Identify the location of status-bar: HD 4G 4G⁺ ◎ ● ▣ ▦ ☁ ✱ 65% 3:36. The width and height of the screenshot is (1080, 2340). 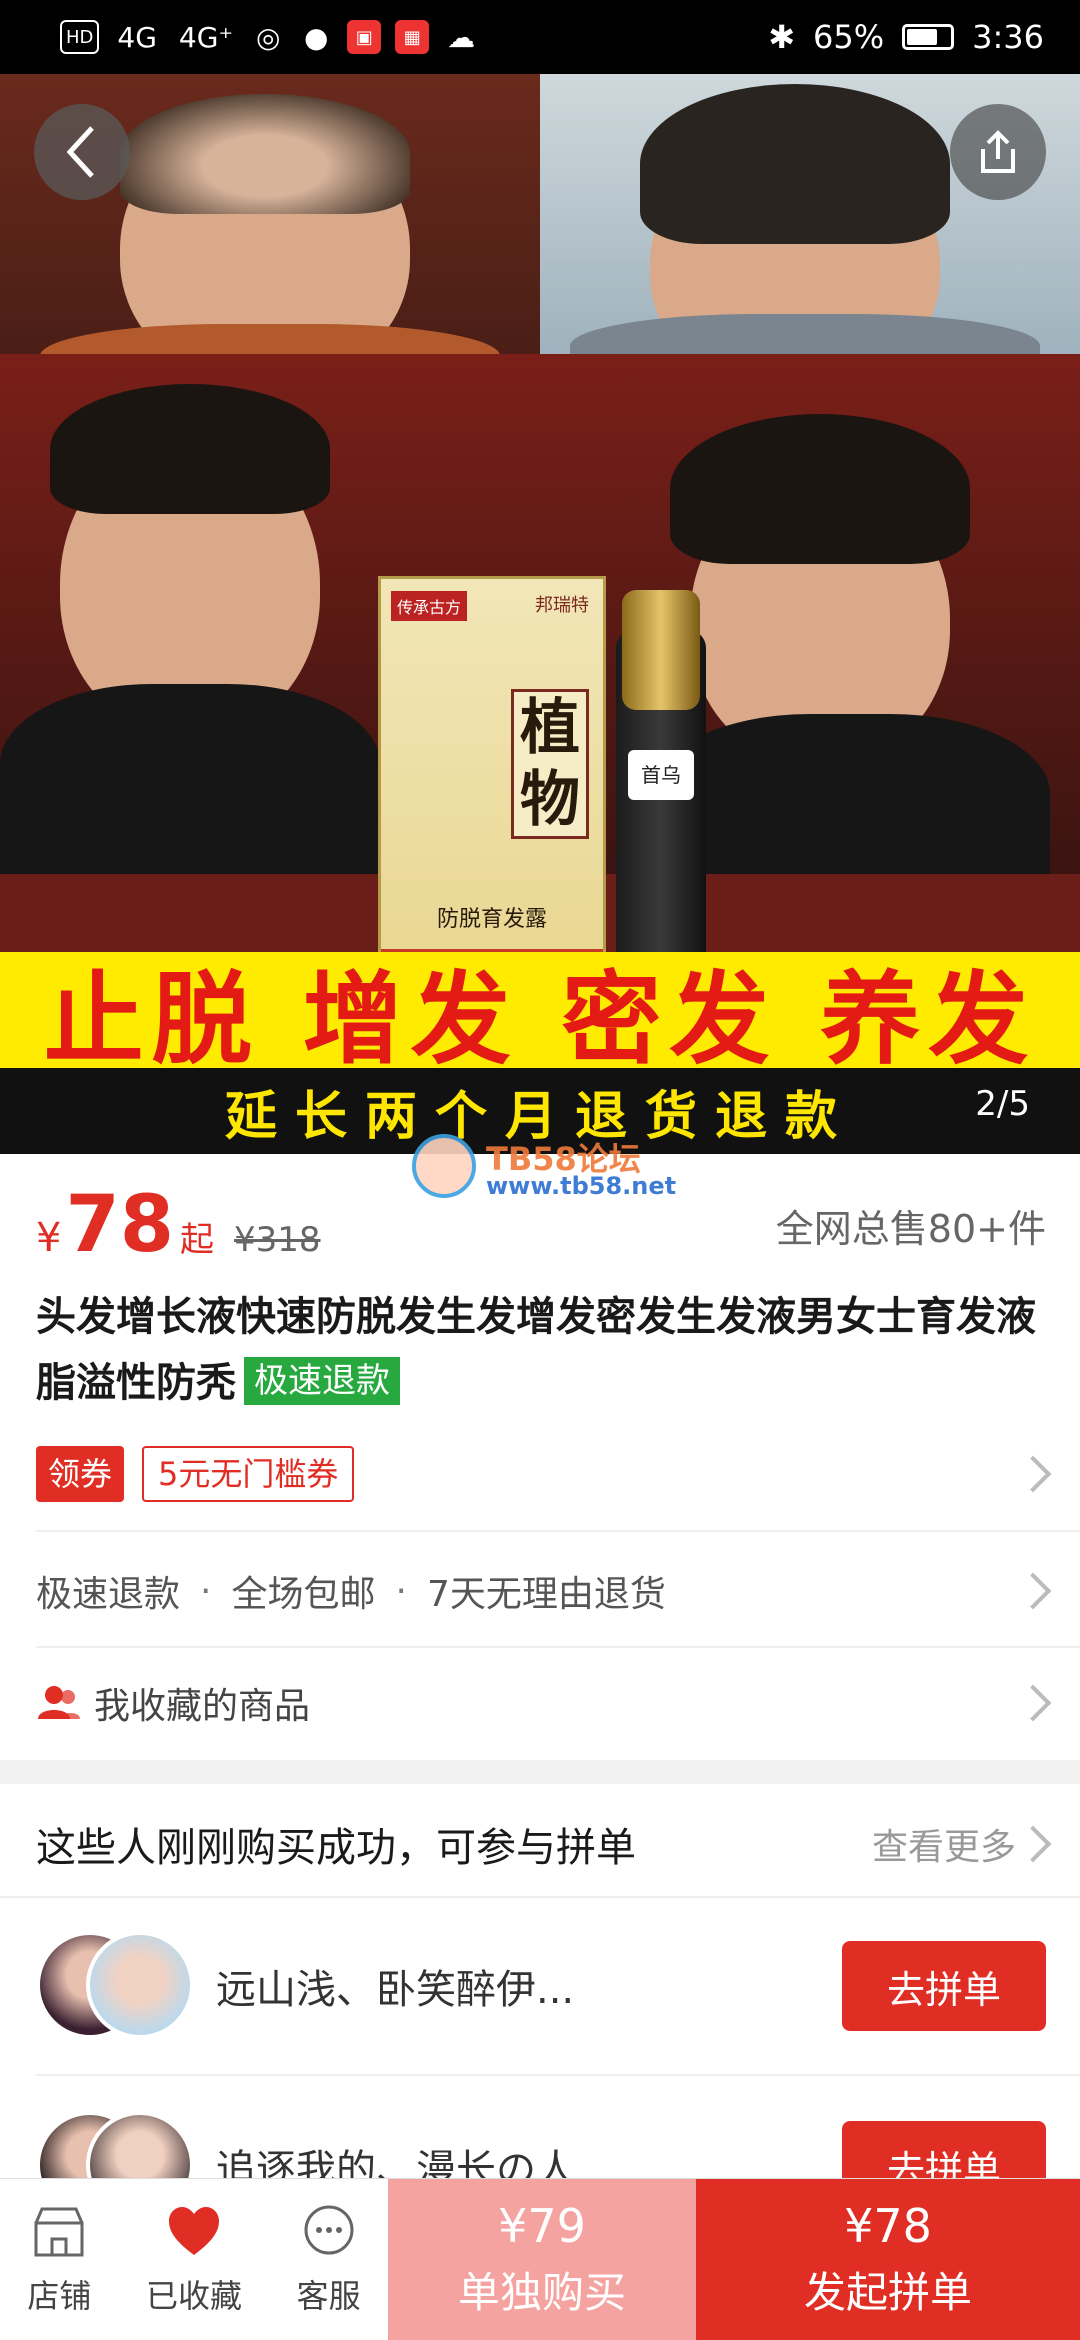
(540, 37).